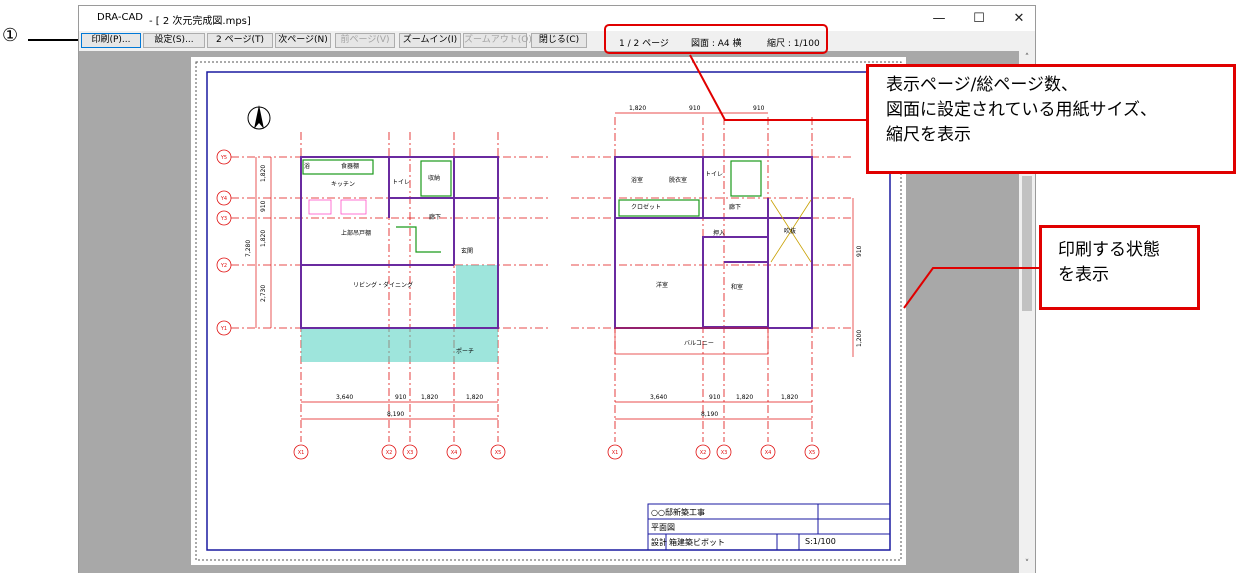  What do you see at coordinates (1083, 275) in the screenshot?
I see `callout-print-state-line-2: を表示` at bounding box center [1083, 275].